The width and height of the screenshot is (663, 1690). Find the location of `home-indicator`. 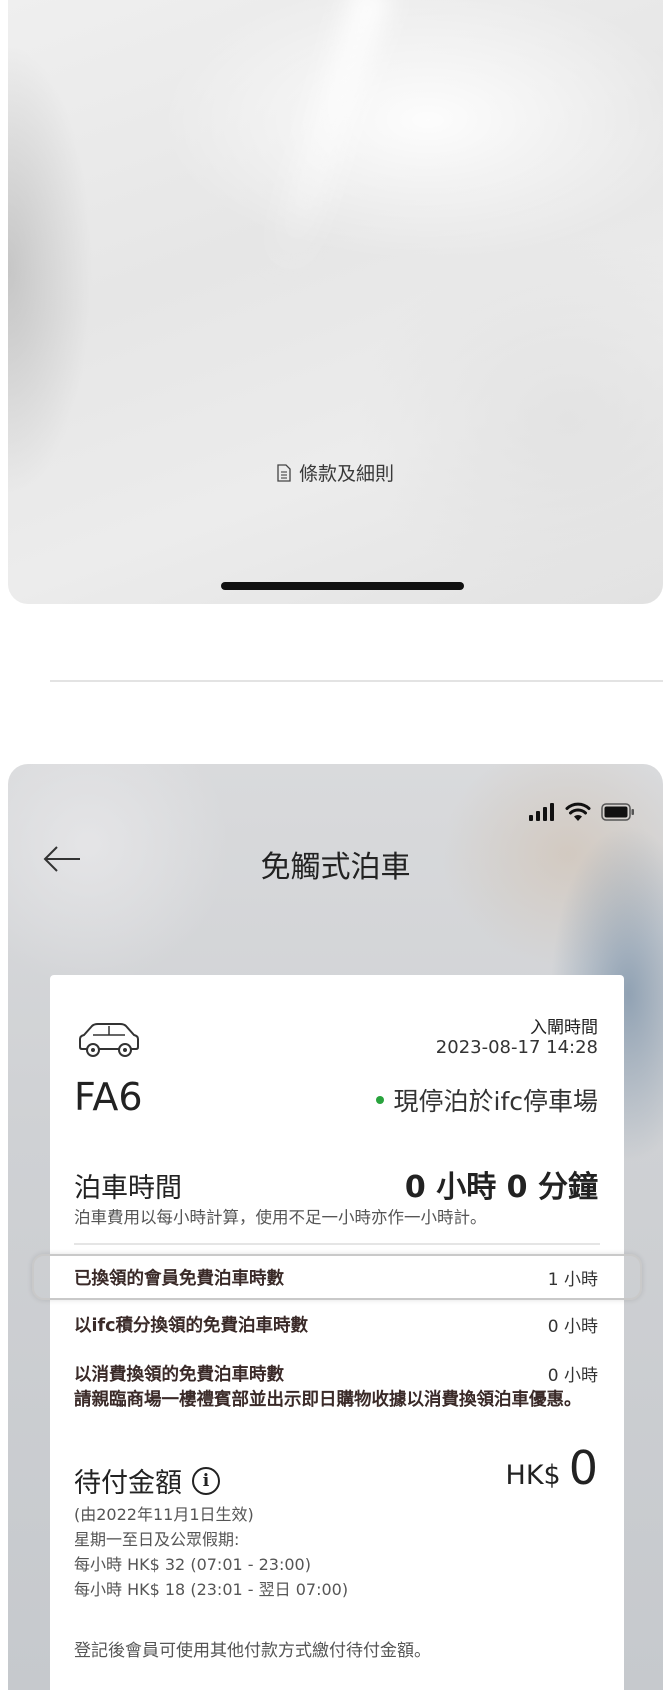

home-indicator is located at coordinates (342, 586).